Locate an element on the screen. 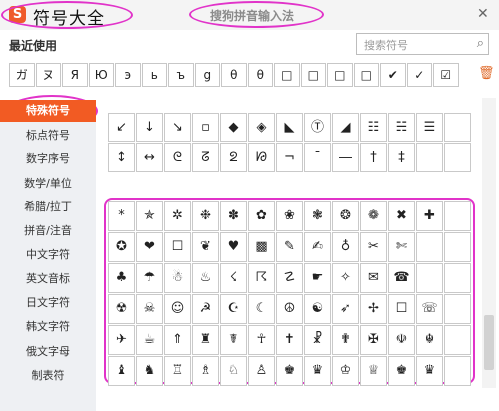 The image size is (499, 411). symbol-cell: ▫ is located at coordinates (205, 127).